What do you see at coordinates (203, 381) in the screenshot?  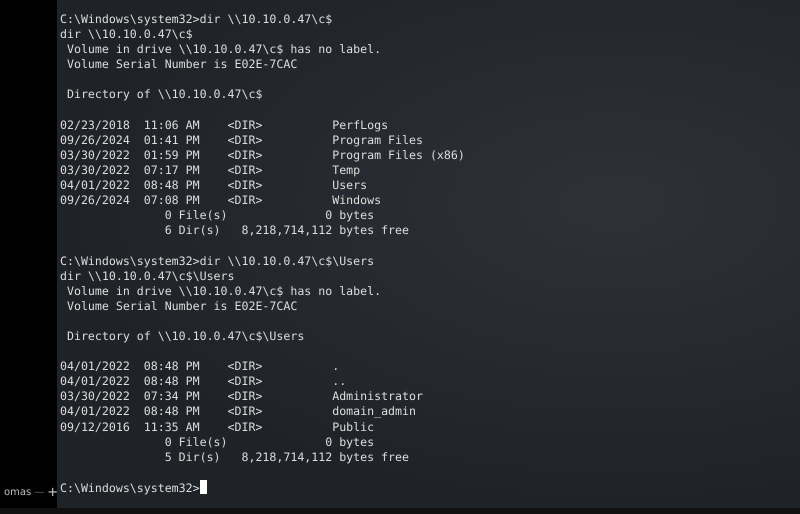 I see `terminal-line: 04/01/2022 08:48 PM <DIR> ..` at bounding box center [203, 381].